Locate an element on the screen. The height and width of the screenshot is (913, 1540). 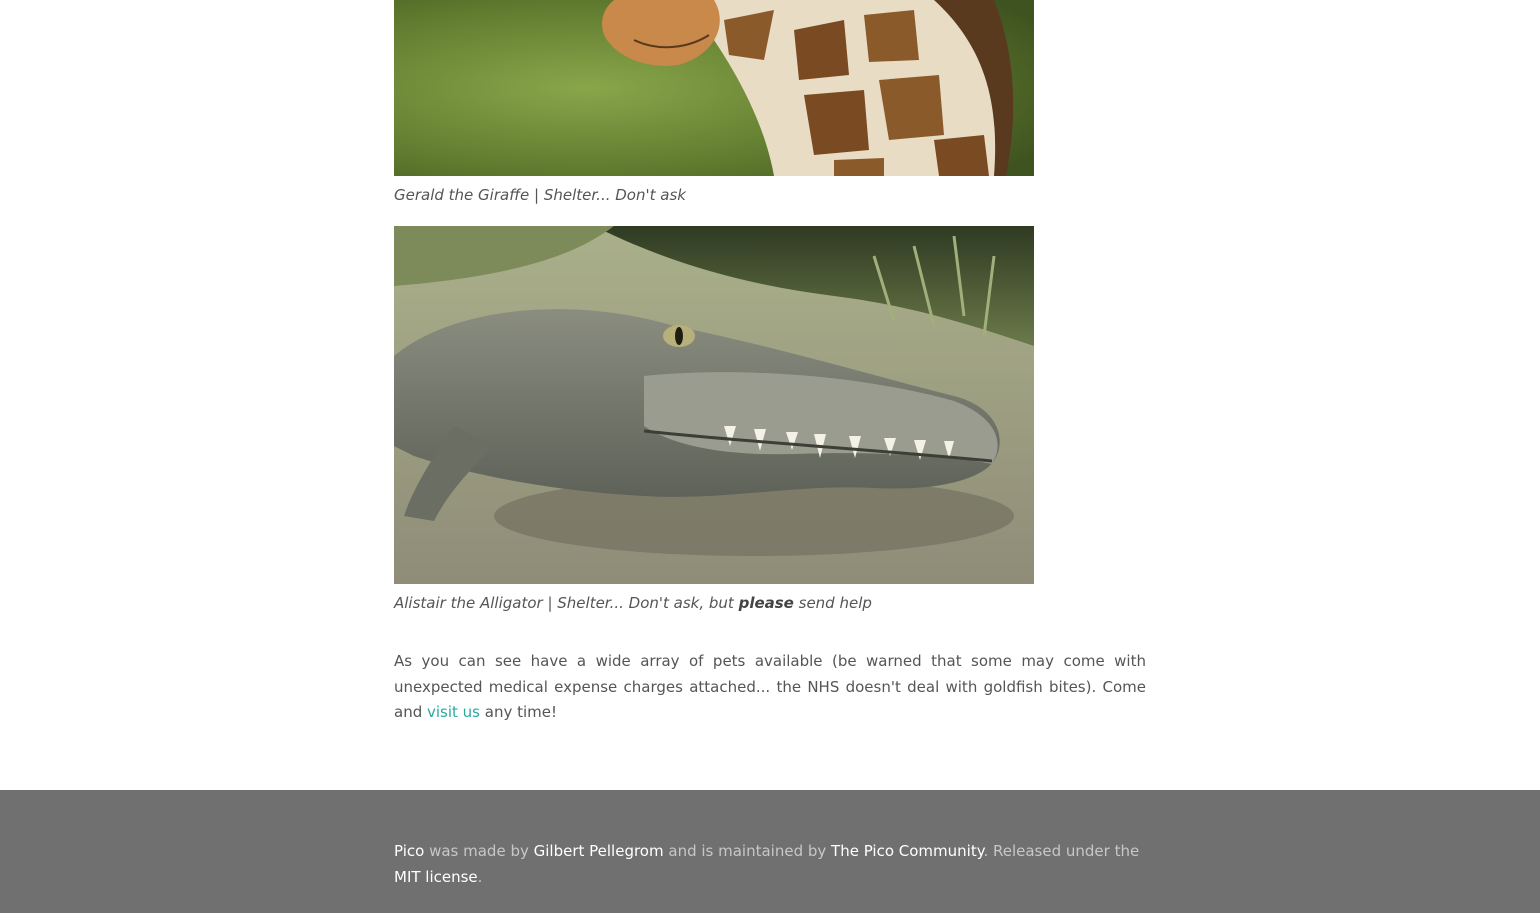
visit-us-link: visit us is located at coordinates (453, 712).